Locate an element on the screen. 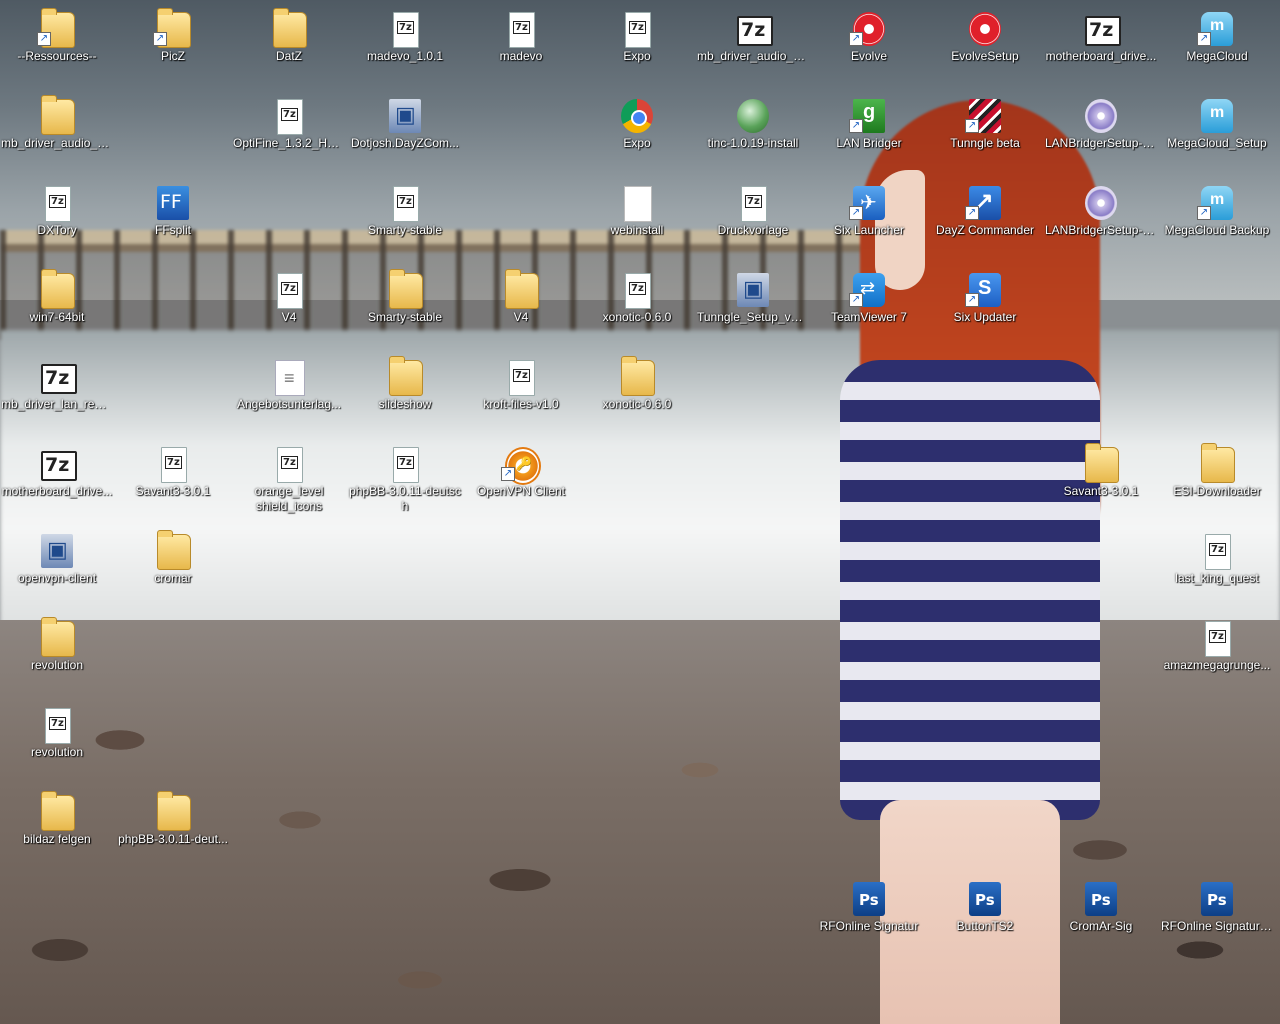 The image size is (1280, 1024). desktop-icon-label: RFOnline Signatur is located at coordinates (869, 926).